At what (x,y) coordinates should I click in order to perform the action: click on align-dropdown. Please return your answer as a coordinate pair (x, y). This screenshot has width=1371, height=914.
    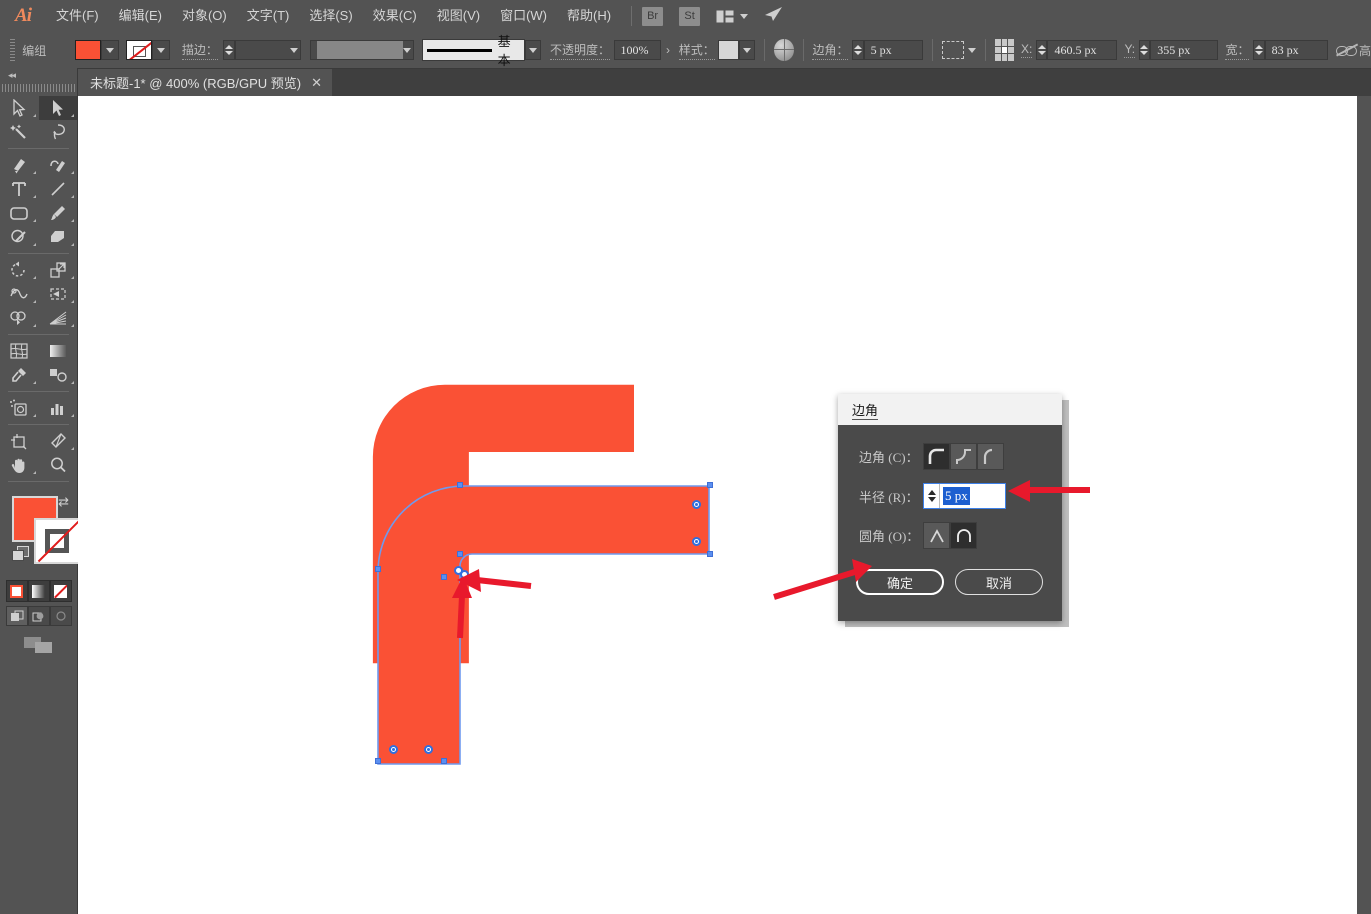
    Looking at the image, I should click on (958, 50).